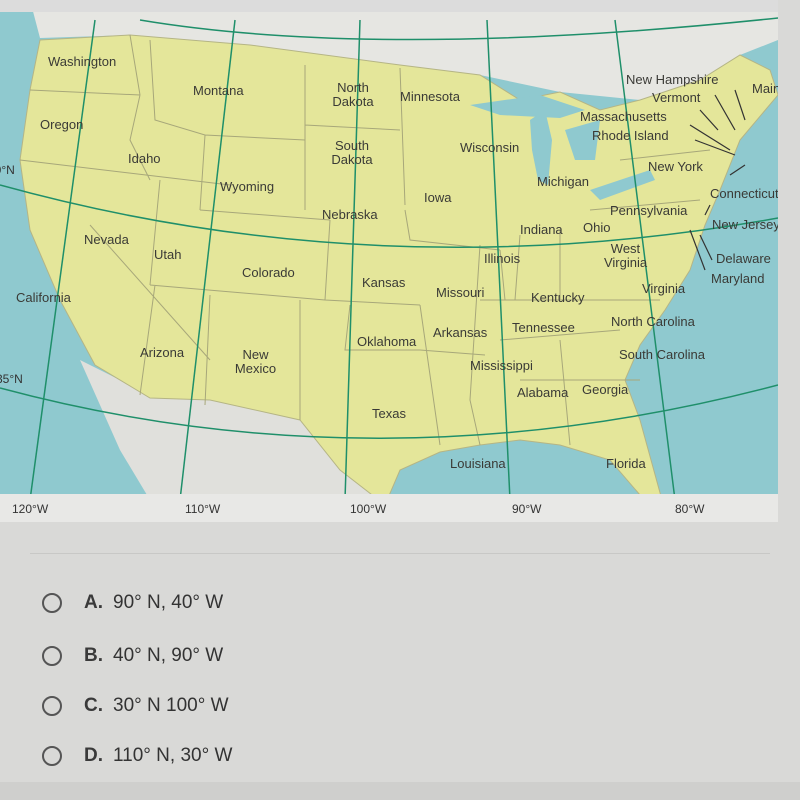  Describe the element at coordinates (597, 227) in the screenshot. I see `state-label: Ohio` at that location.